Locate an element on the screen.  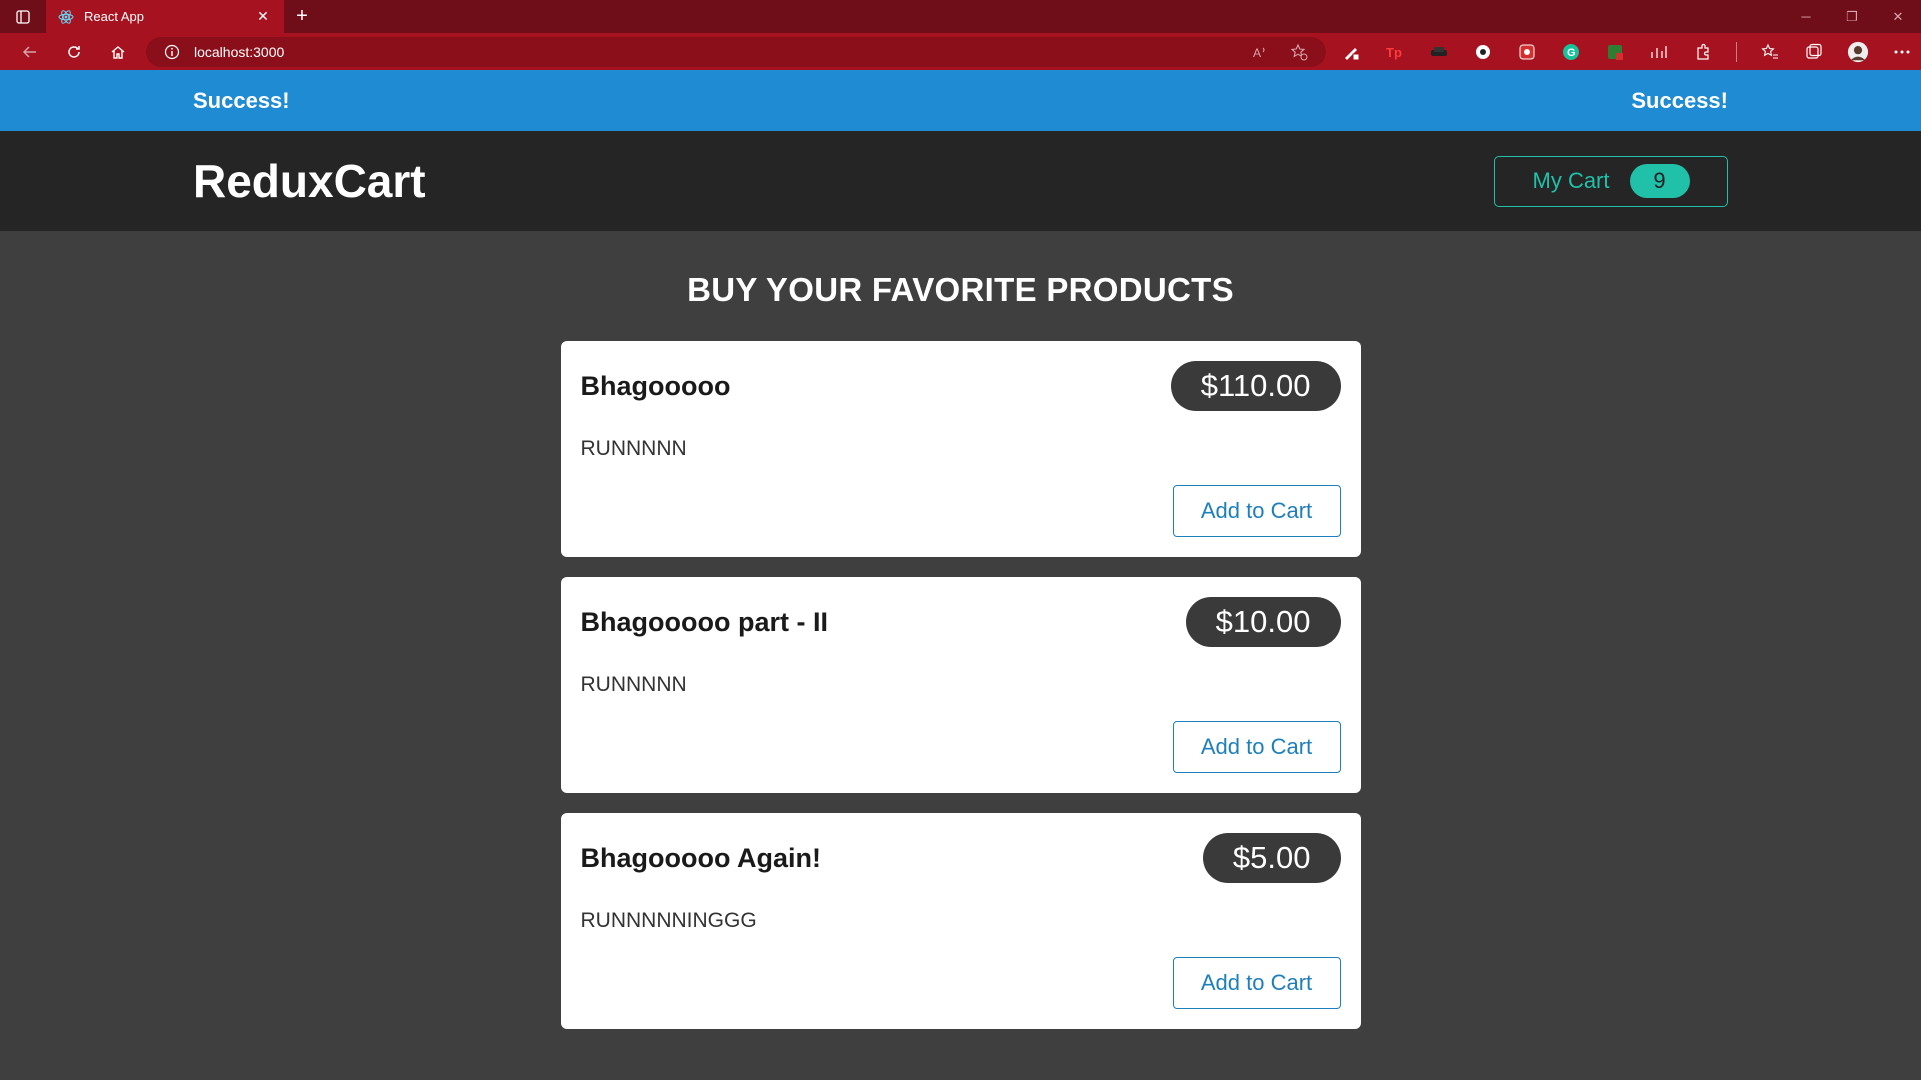
refresh-button is located at coordinates (74, 52).